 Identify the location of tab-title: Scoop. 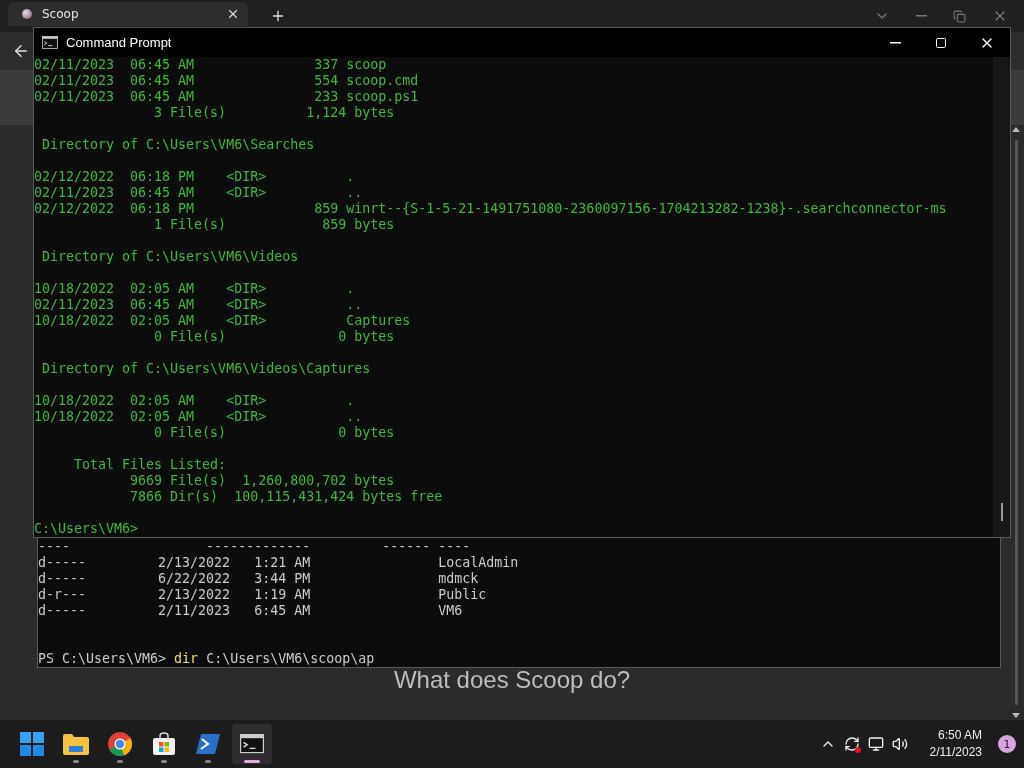
(61, 14).